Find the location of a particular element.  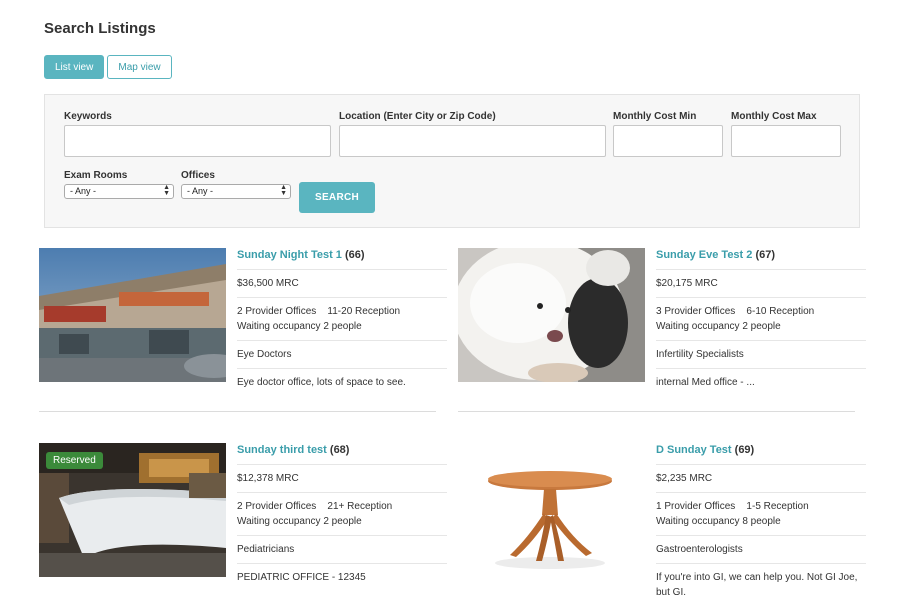

listing-description: PEDIATRIC OFFICE - 12345 is located at coordinates (301, 577).